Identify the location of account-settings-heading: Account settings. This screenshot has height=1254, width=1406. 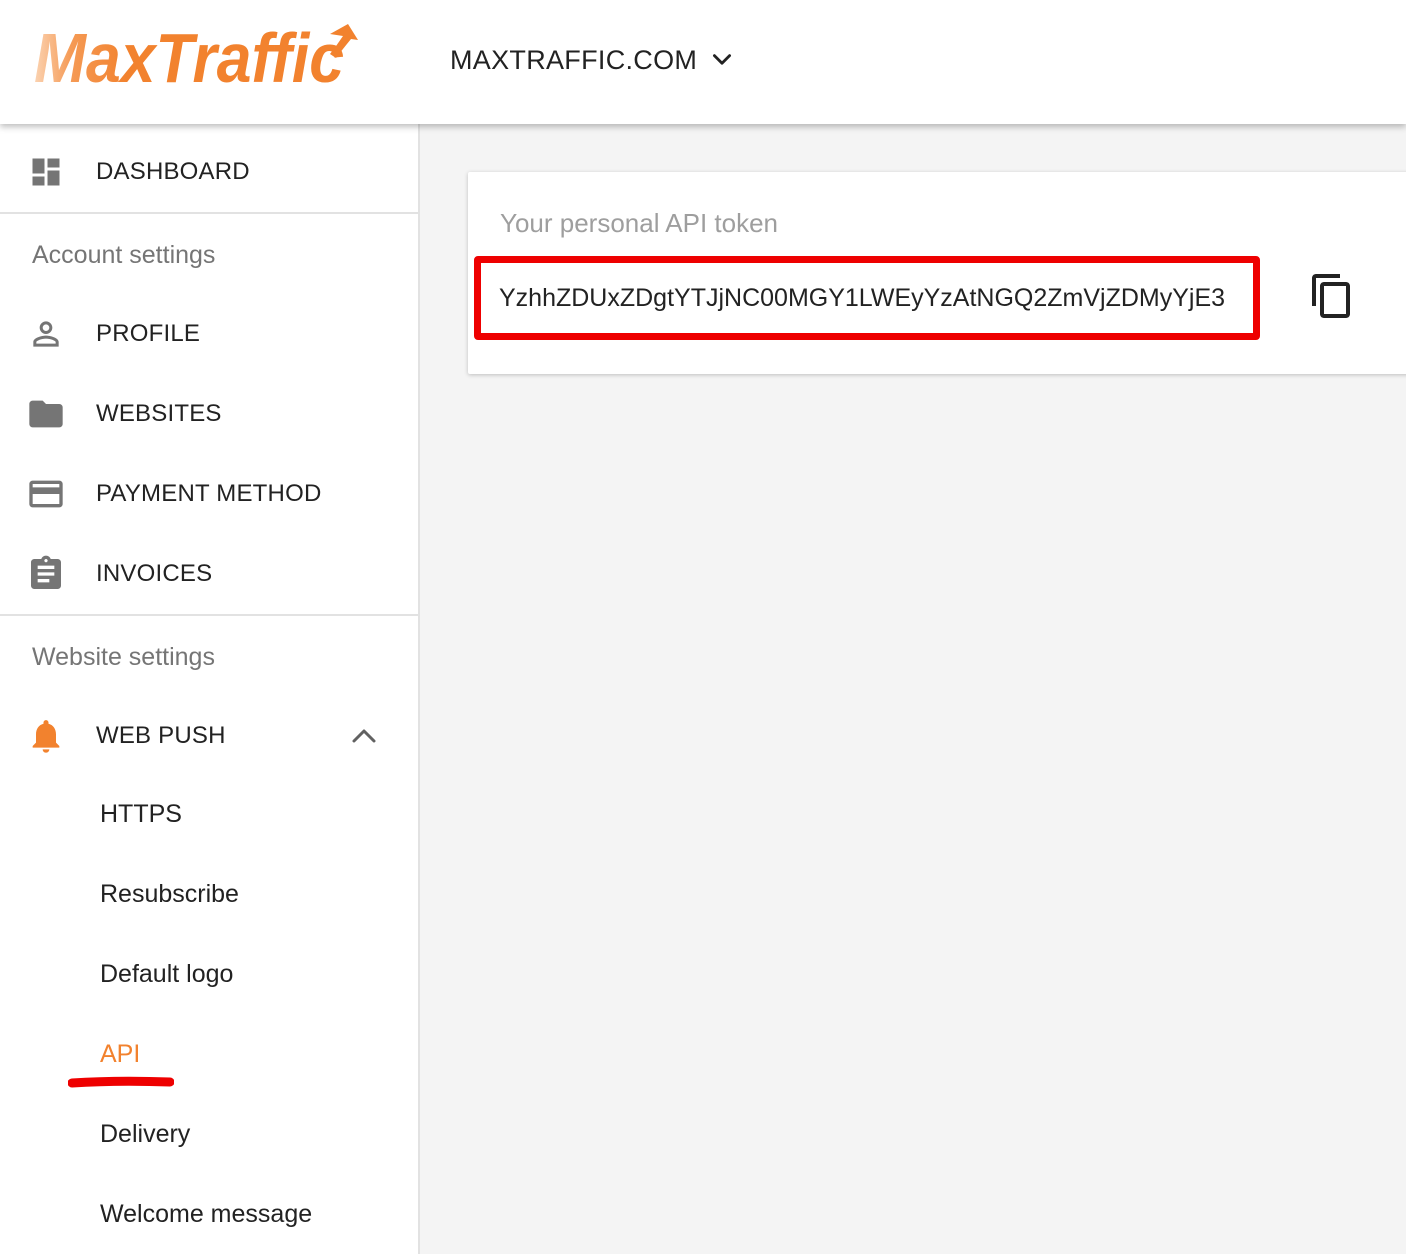
(124, 255).